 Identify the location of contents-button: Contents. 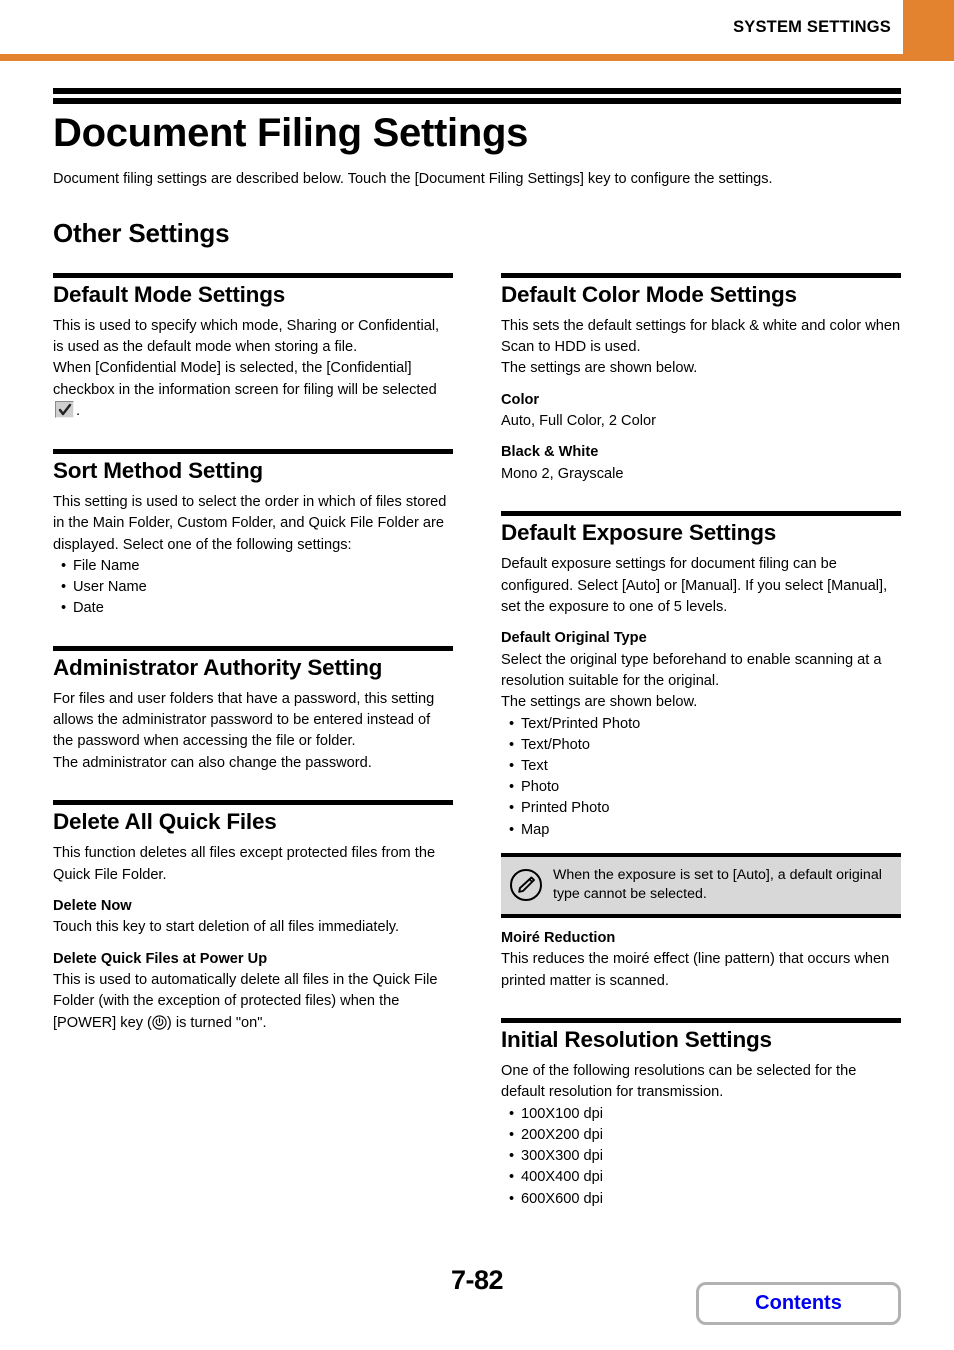
(798, 1303).